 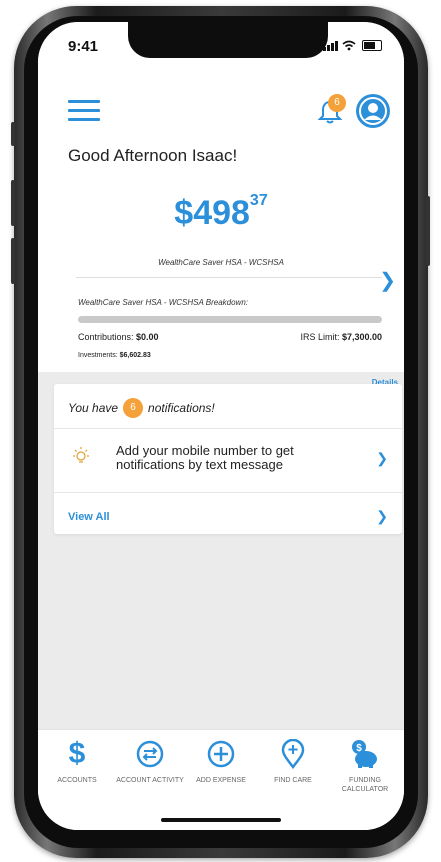 I want to click on plus-circle-icon, so click(x=221, y=754).